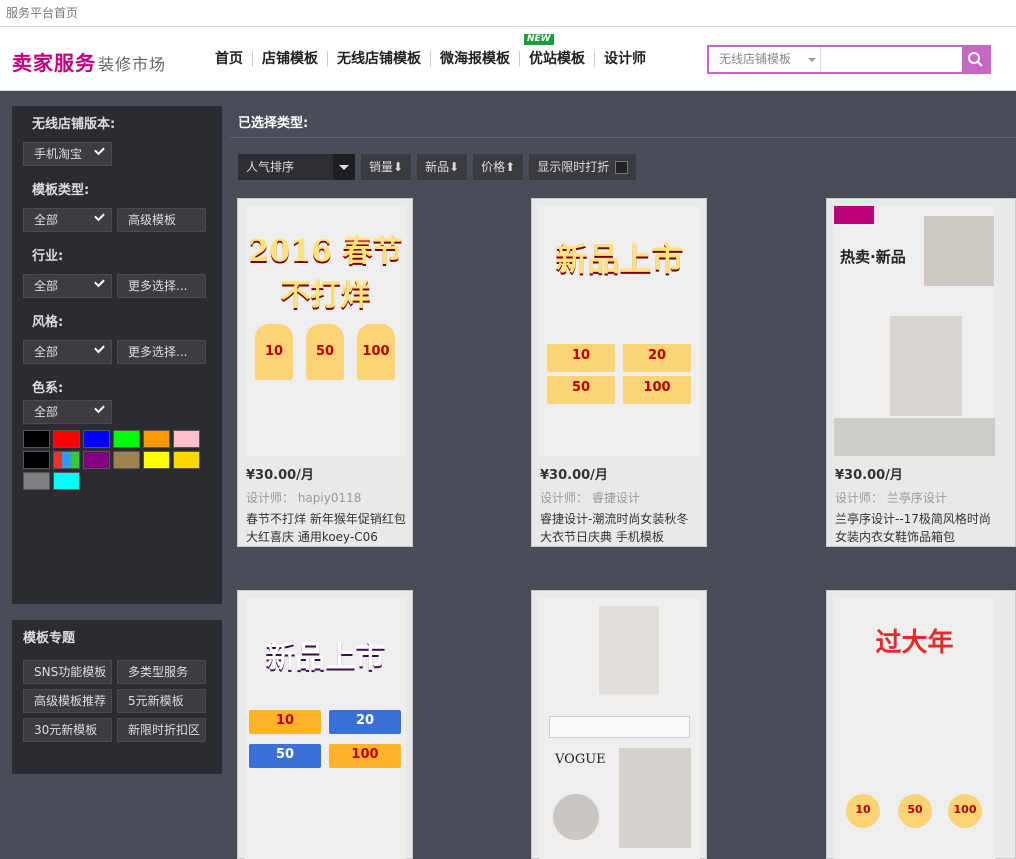  Describe the element at coordinates (161, 672) in the screenshot. I see `topic-multi-service: 多类型服务` at that location.